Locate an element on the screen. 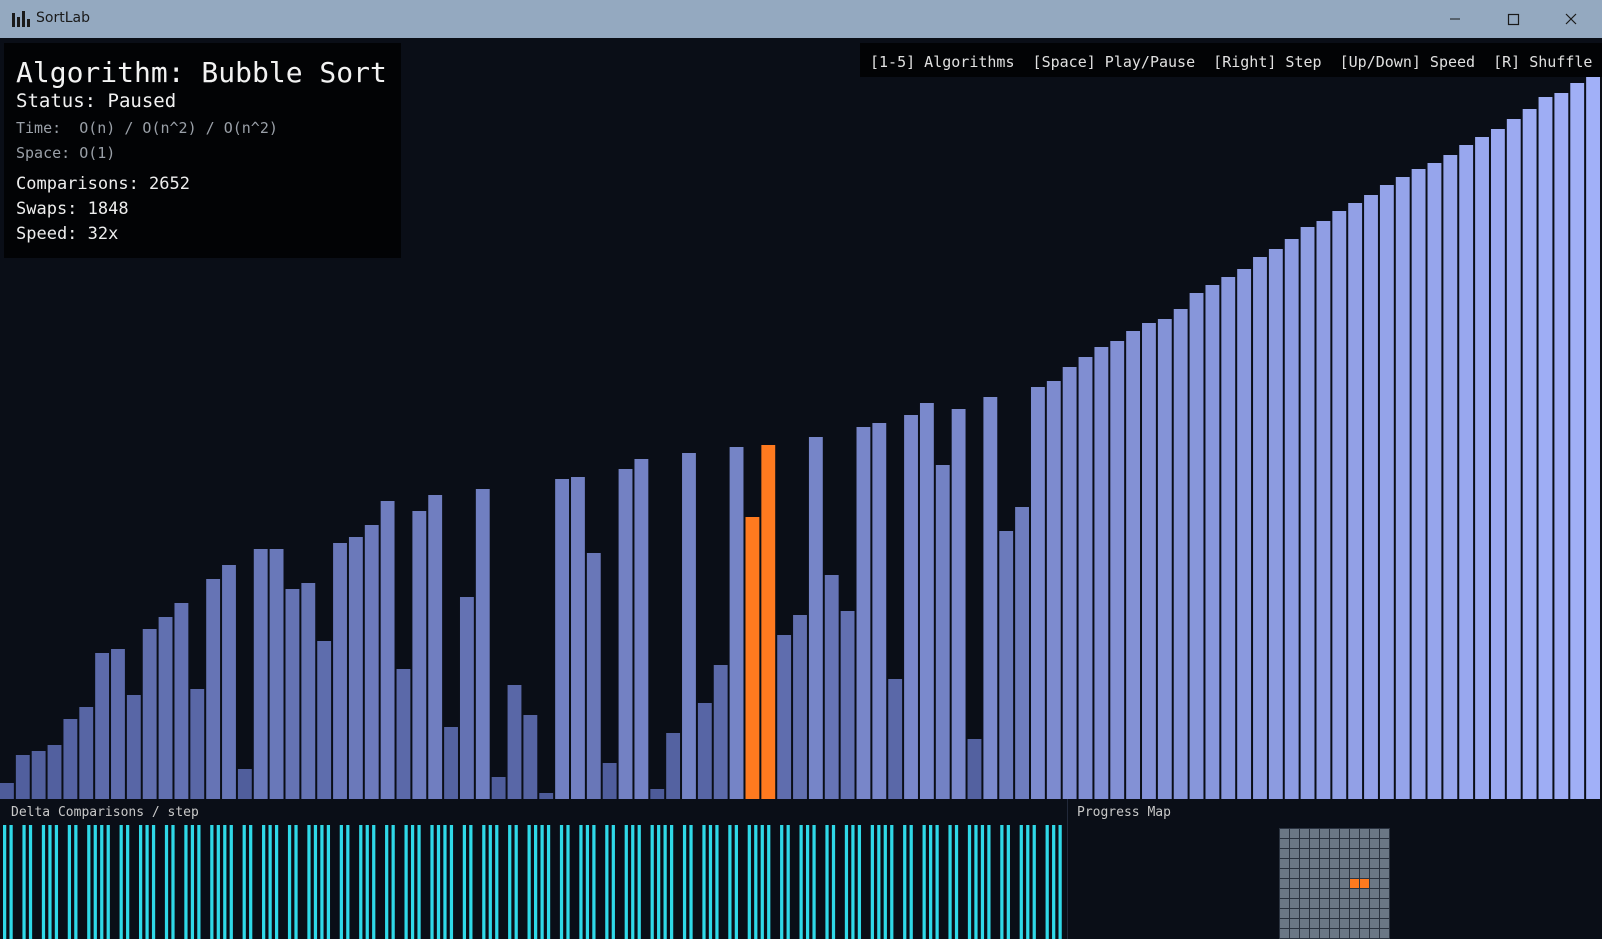 The width and height of the screenshot is (1602, 939). close-button is located at coordinates (1571, 19).